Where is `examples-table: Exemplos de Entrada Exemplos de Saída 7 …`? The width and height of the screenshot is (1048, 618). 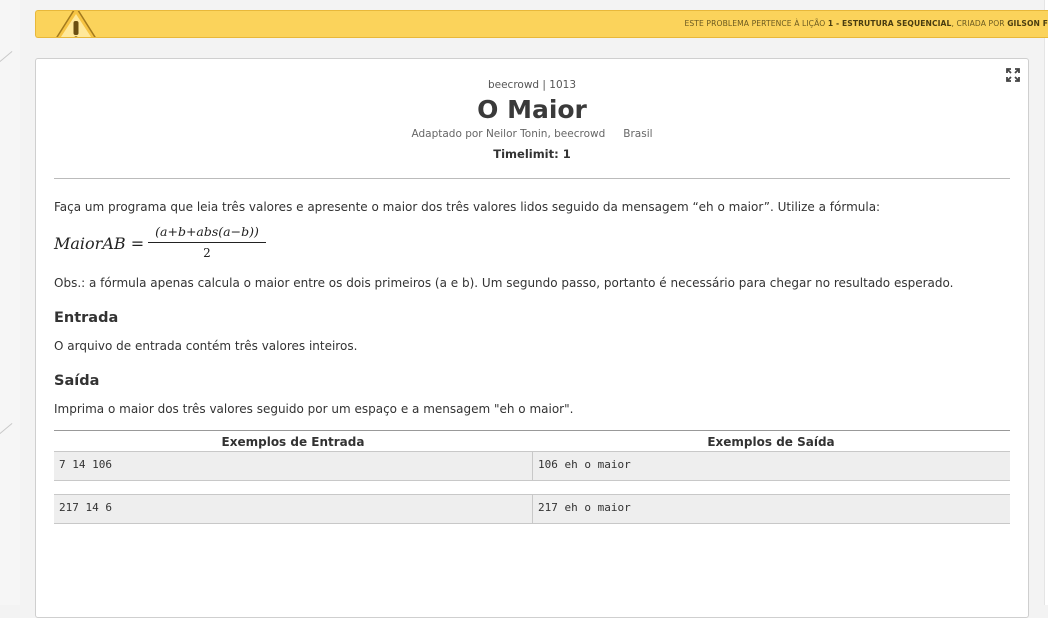 examples-table: Exemplos de Entrada Exemplos de Saída 7 … is located at coordinates (532, 477).